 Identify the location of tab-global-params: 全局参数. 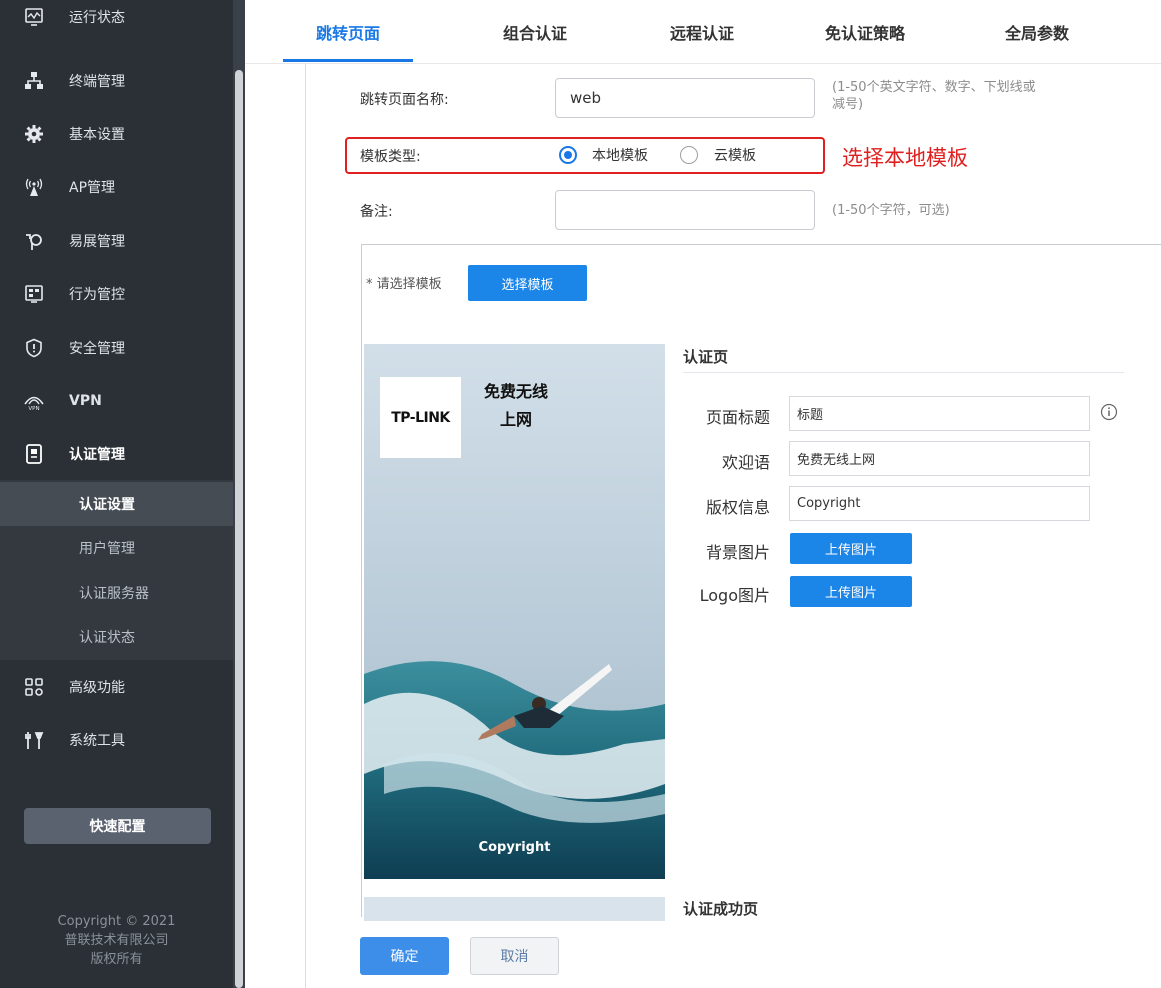
(1037, 32).